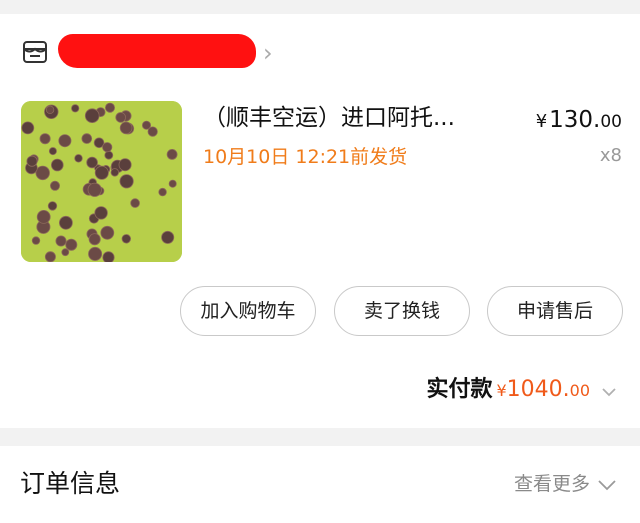  Describe the element at coordinates (157, 51) in the screenshot. I see `redaction-mark` at that location.